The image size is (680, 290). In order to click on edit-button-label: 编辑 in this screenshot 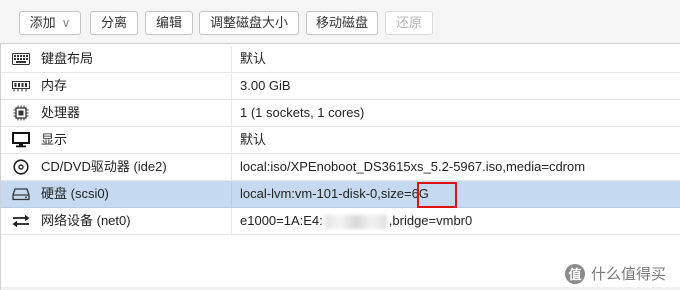, I will do `click(168, 22)`.